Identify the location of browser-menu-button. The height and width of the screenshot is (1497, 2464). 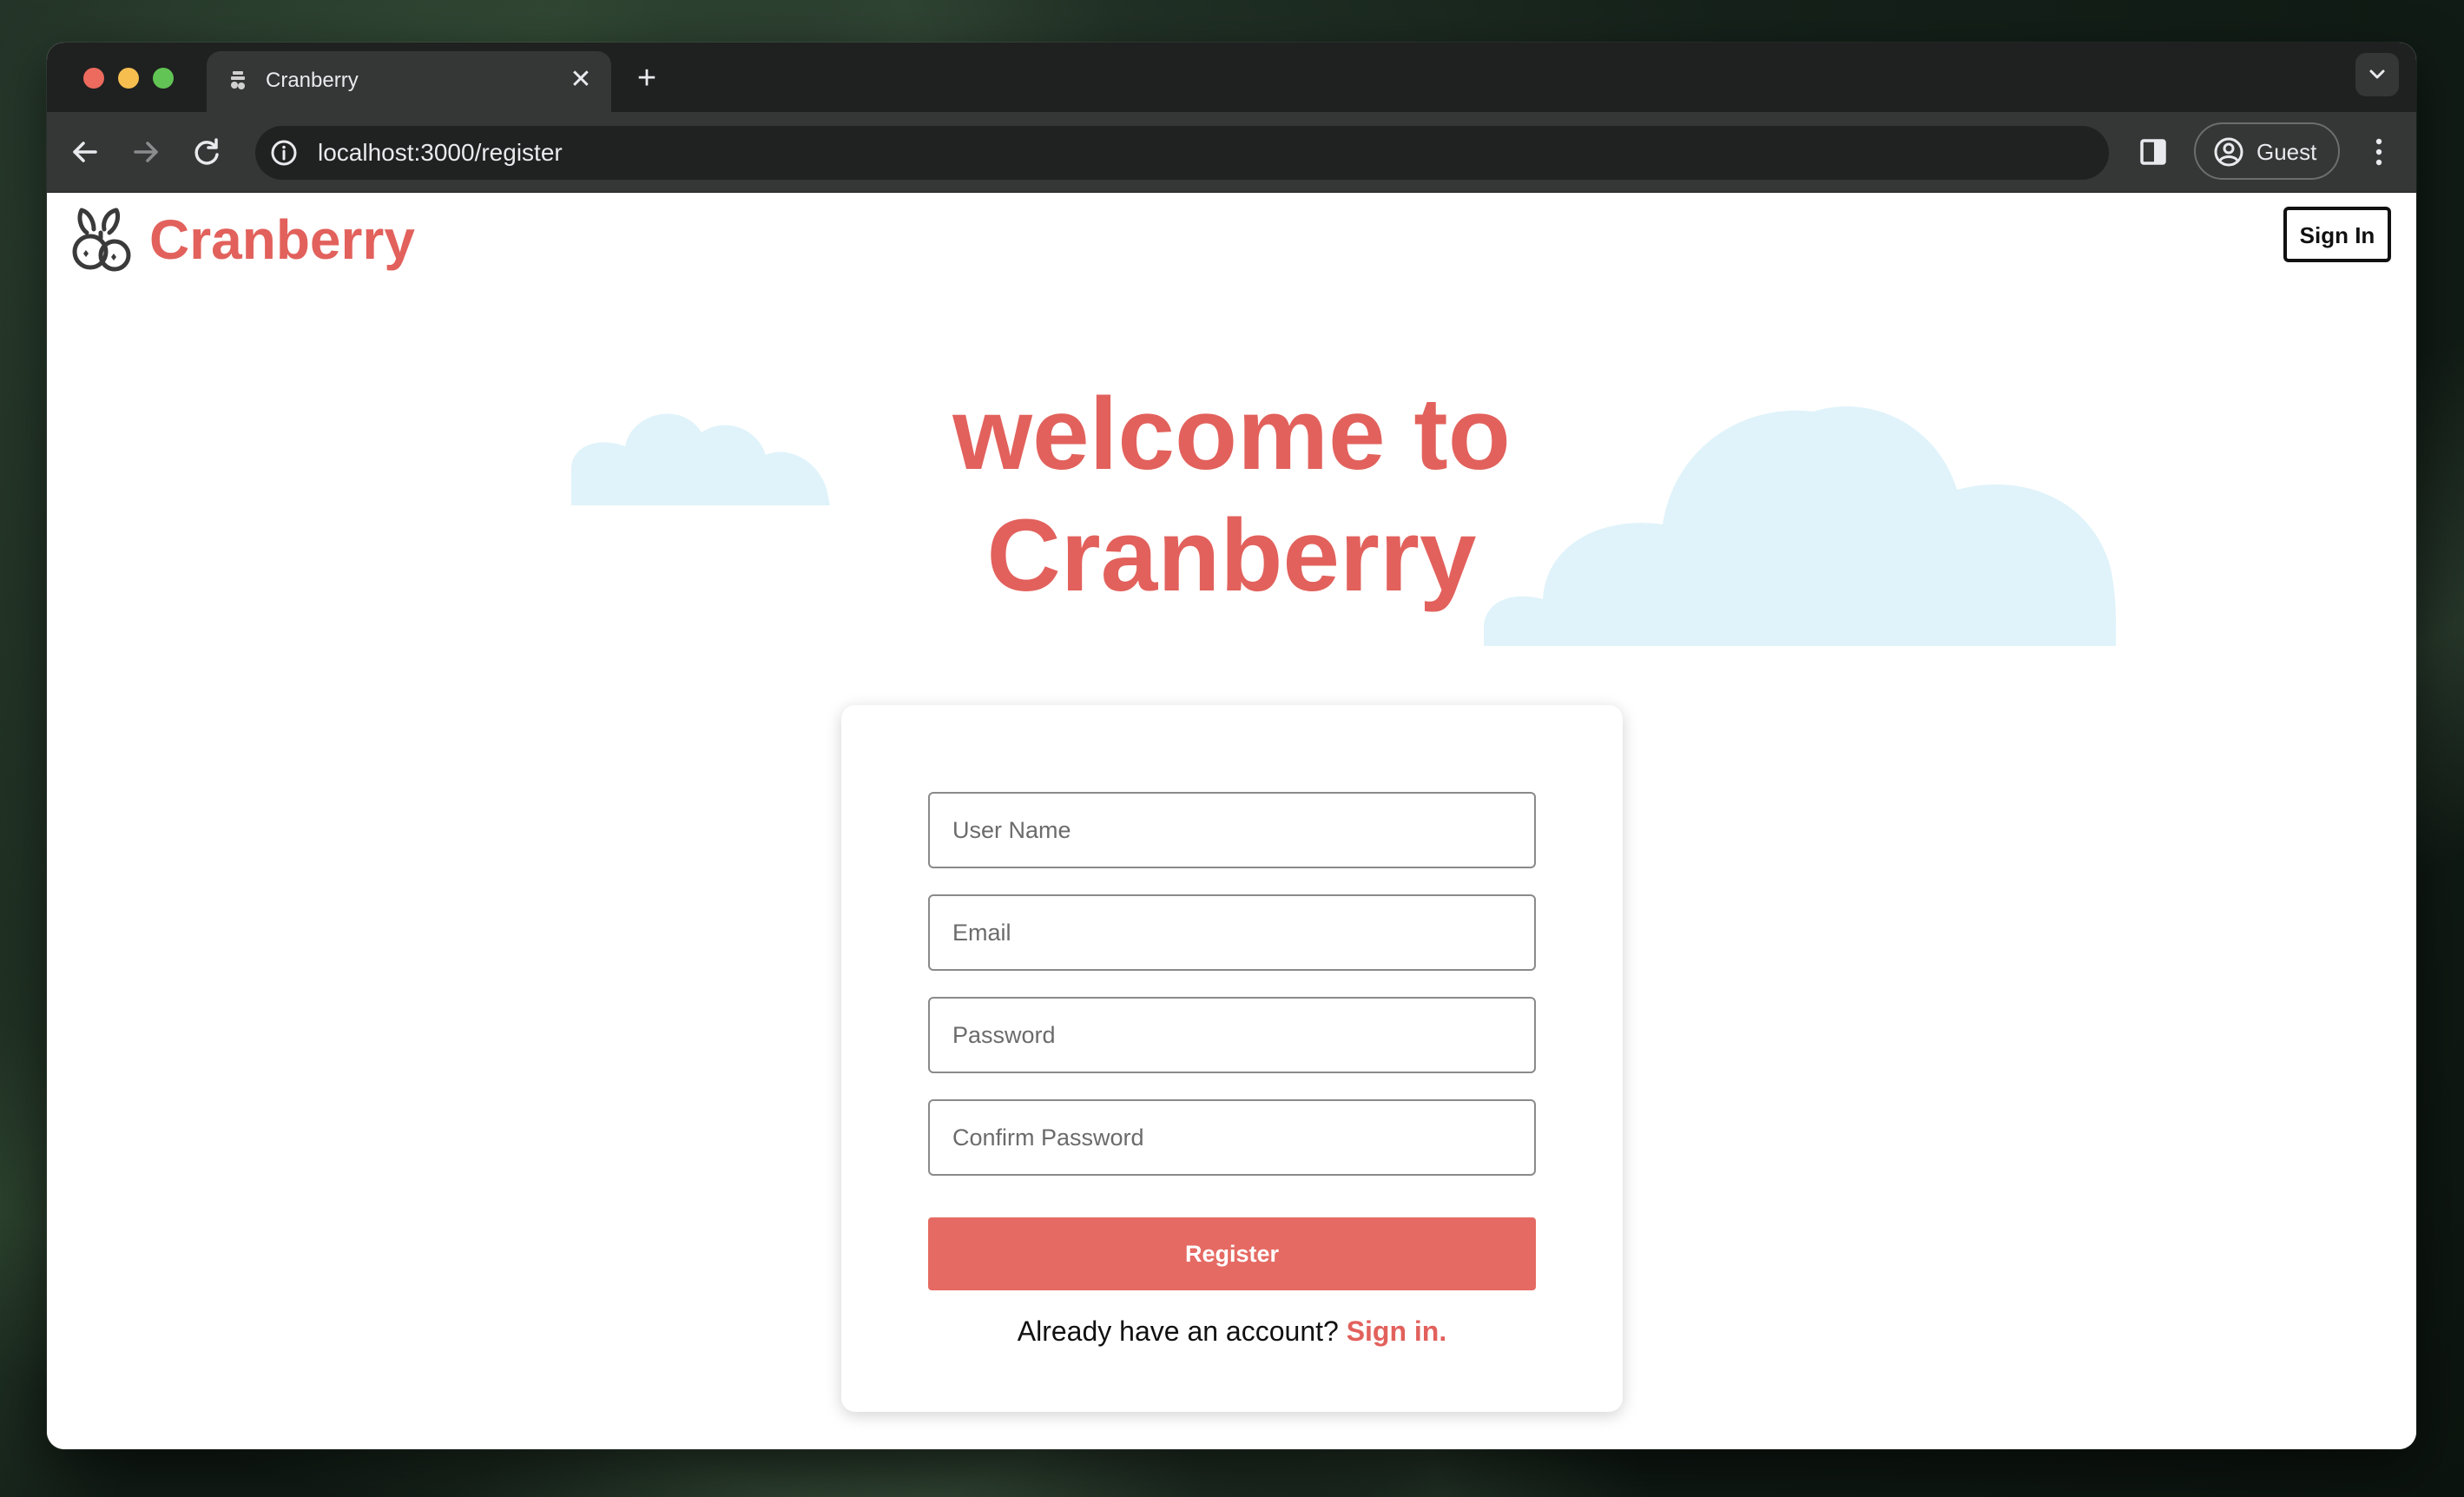
(2379, 152).